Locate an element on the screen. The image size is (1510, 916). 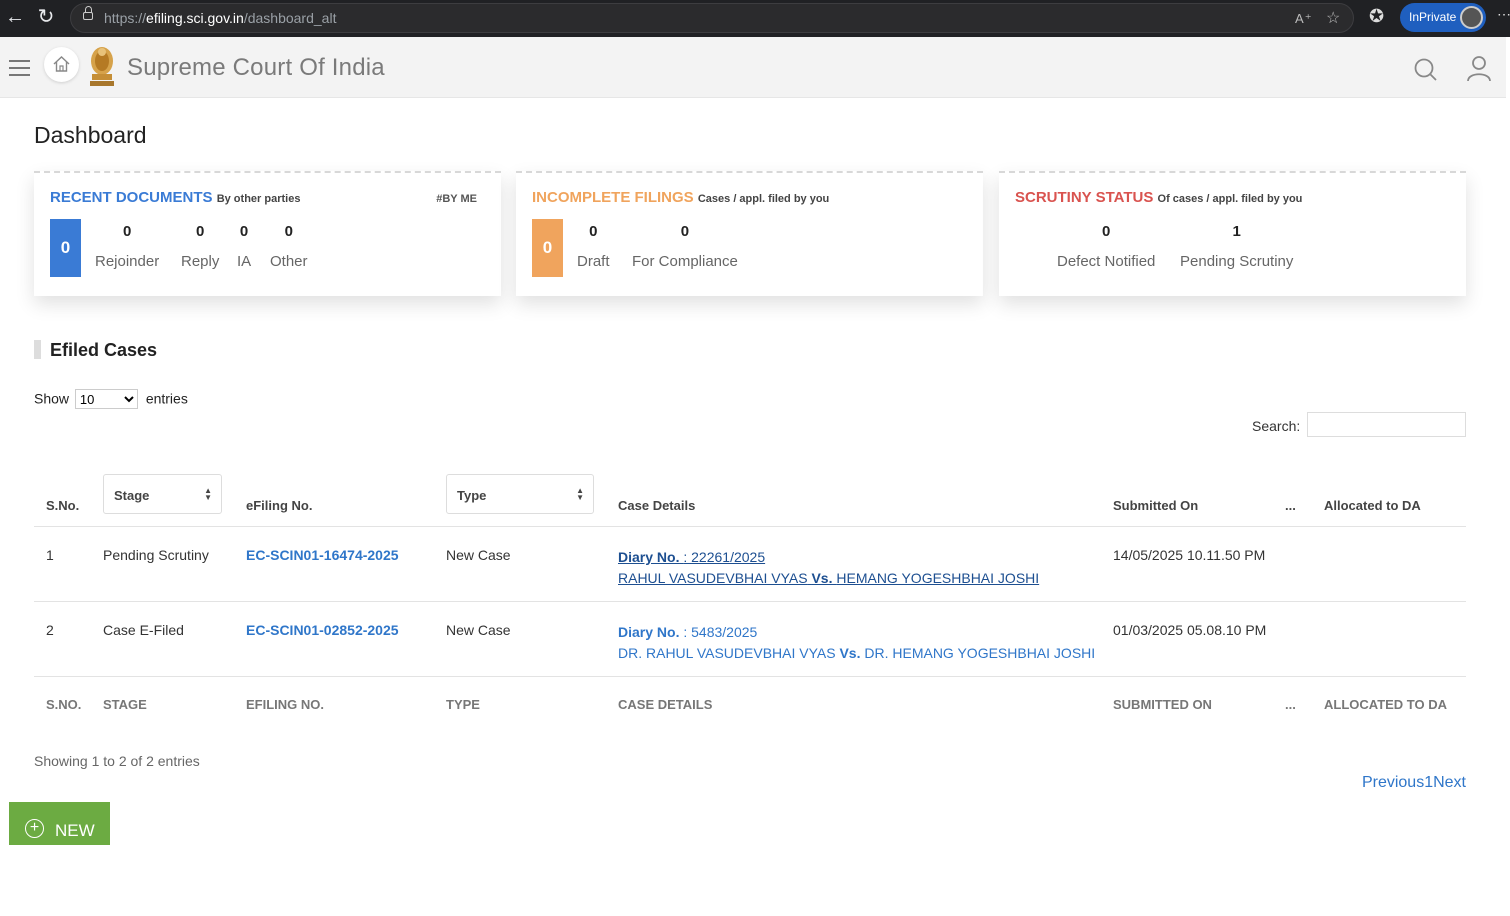
diary-number-link: Diary No. : 22261/2025 is located at coordinates (691, 557).